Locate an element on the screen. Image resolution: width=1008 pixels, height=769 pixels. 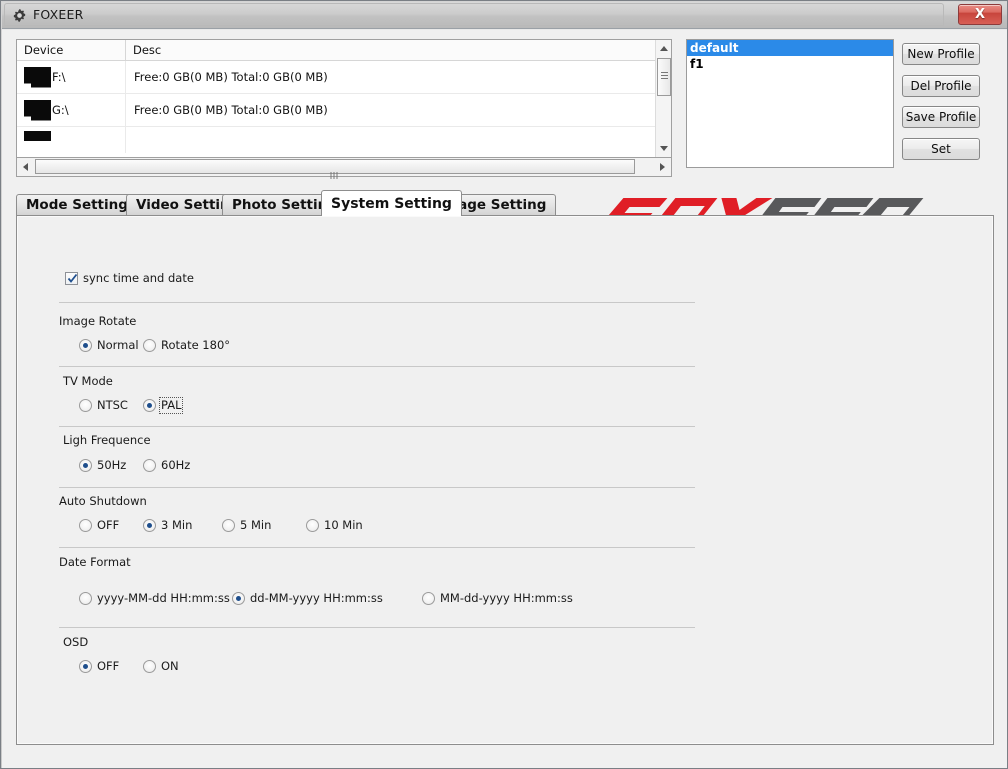
device-cell: F:\ is located at coordinates (71, 77).